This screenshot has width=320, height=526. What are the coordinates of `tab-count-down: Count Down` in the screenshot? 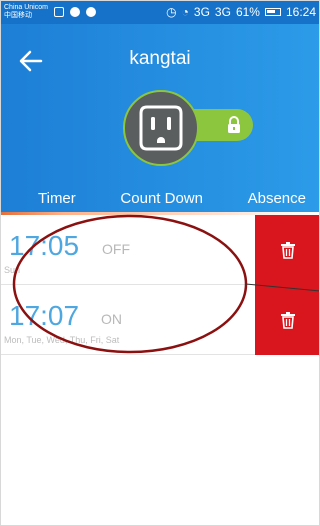 It's located at (161, 198).